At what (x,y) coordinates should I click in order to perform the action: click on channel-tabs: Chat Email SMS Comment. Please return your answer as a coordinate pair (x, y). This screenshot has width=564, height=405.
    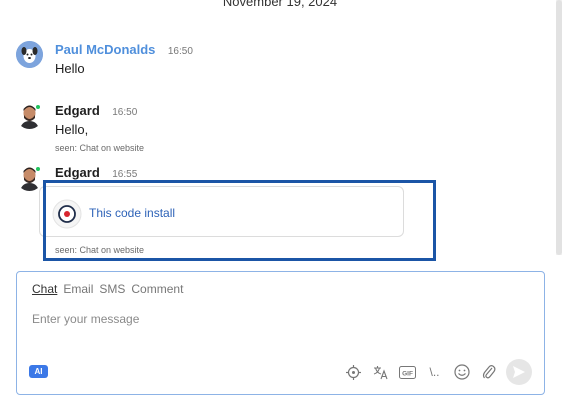
    Looking at the image, I should click on (107, 289).